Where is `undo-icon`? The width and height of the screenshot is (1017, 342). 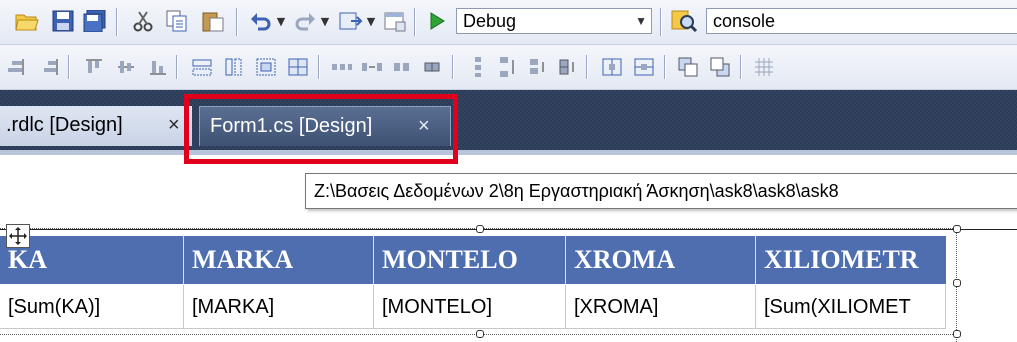 undo-icon is located at coordinates (261, 21).